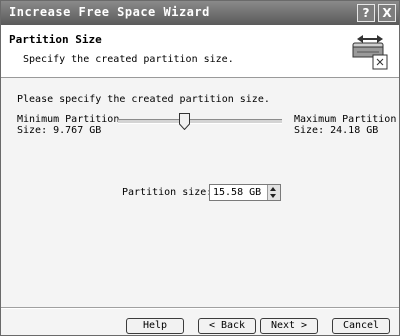 This screenshot has height=336, width=400. I want to click on maximum-partition-size-value: Size: 24.18 GB, so click(336, 130).